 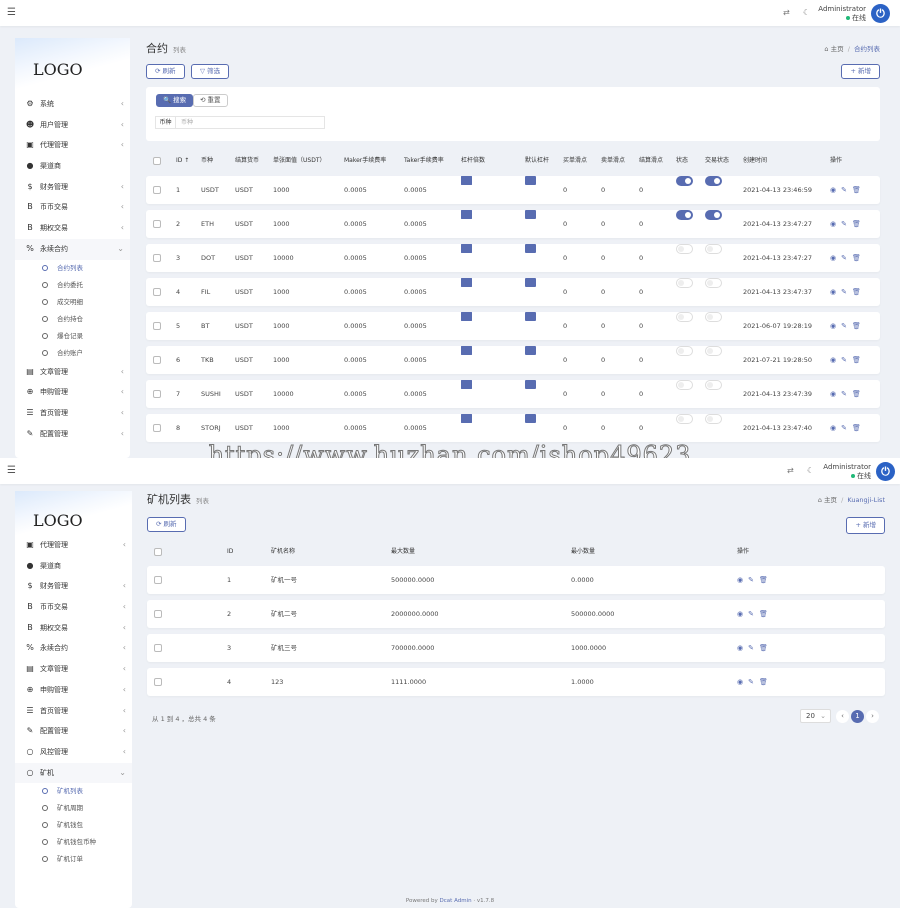 What do you see at coordinates (842, 716) in the screenshot?
I see `page-prev-button: ‹` at bounding box center [842, 716].